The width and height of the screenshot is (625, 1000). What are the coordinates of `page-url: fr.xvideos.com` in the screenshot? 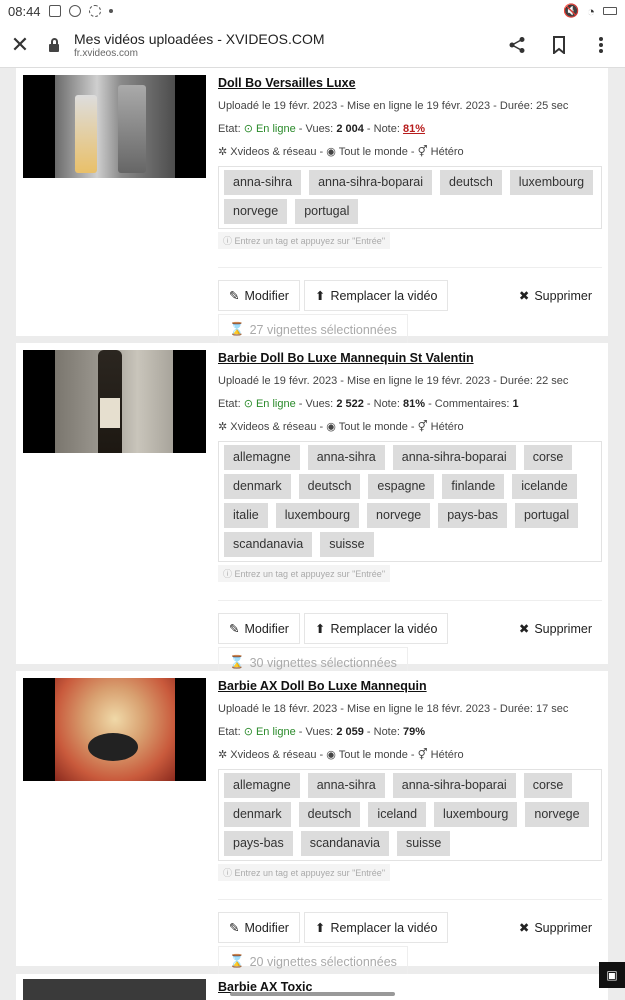 It's located at (106, 53).